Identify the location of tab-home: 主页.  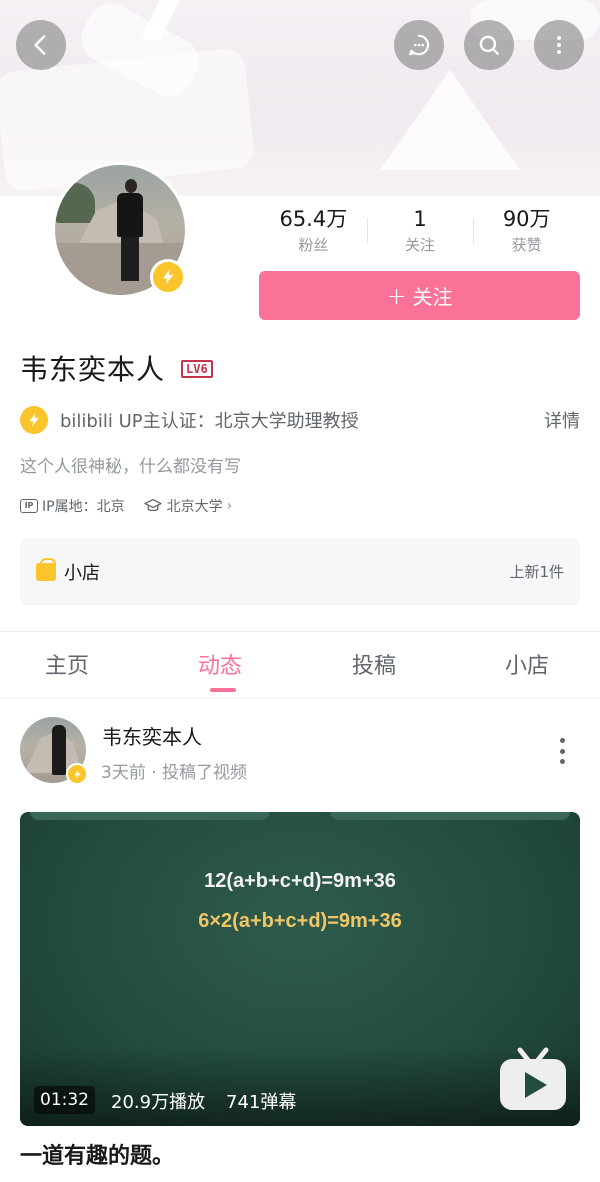
(67, 664).